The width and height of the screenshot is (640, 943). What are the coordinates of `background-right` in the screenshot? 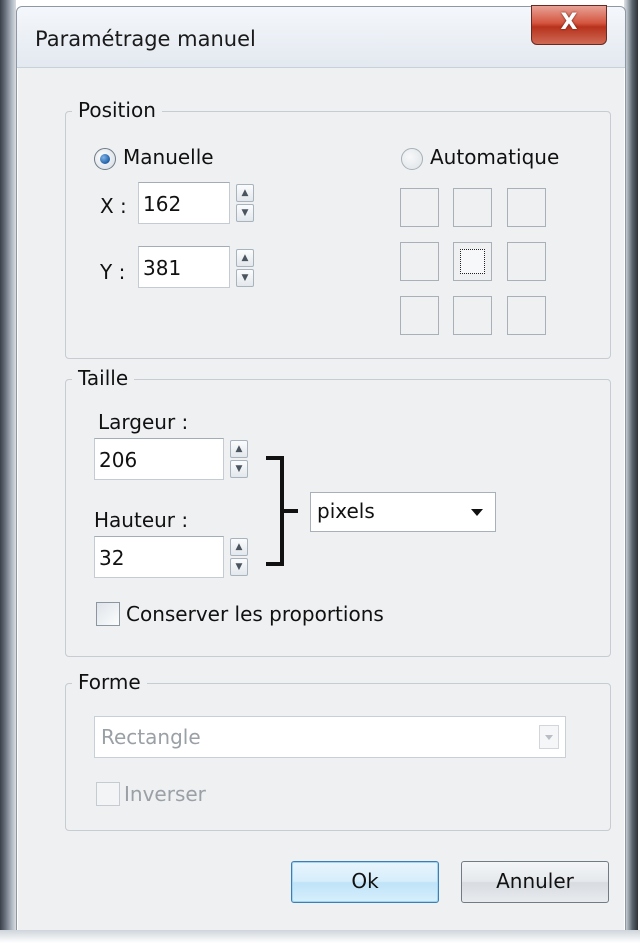 It's located at (631, 469).